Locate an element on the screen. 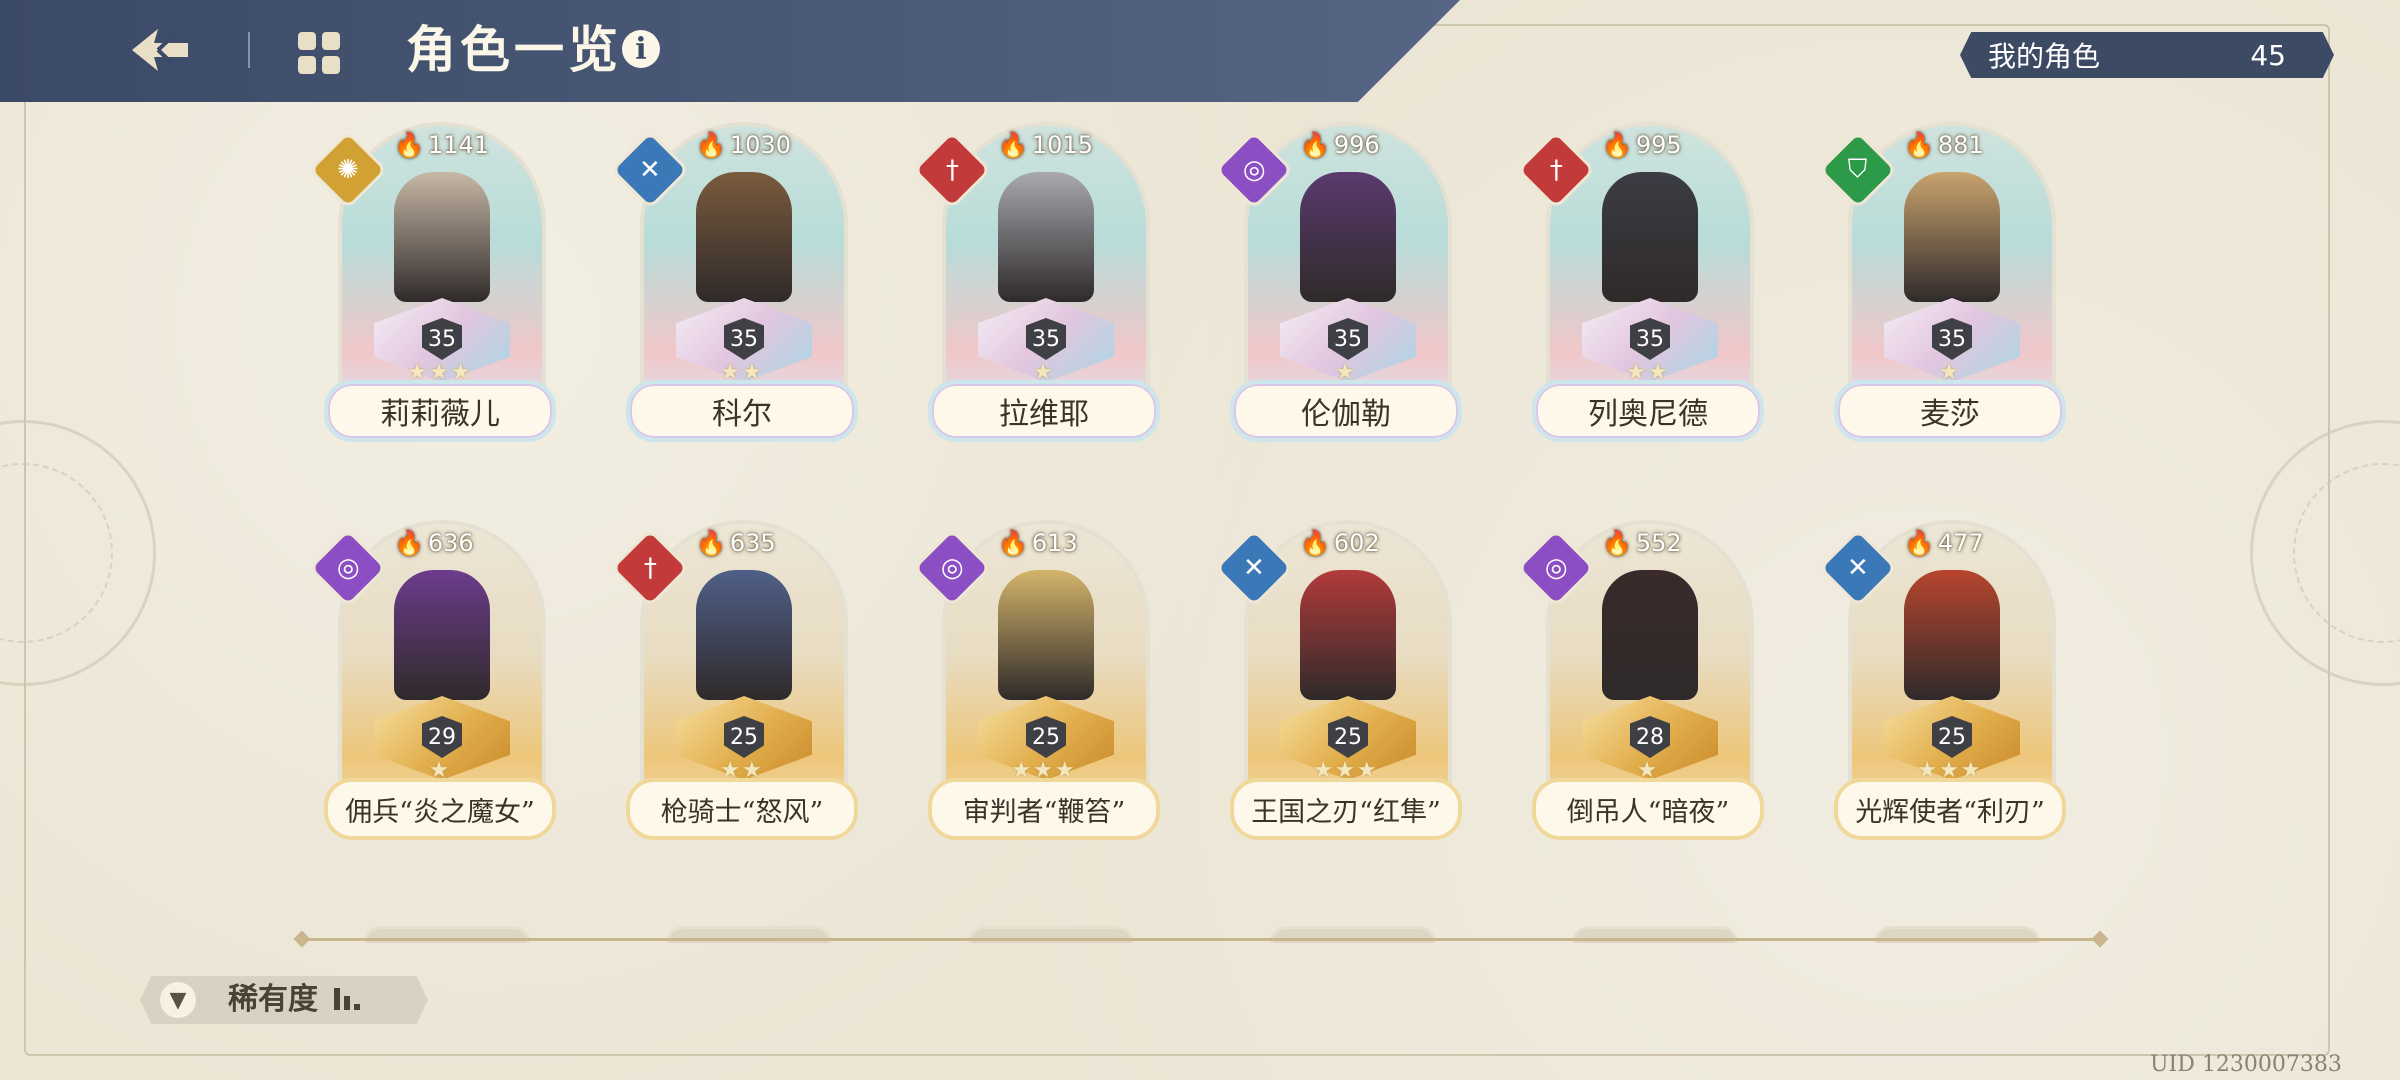  character-card: 🔥 602 25 ★★★ 王国之刃“红隼” ✕ is located at coordinates (1339, 685).